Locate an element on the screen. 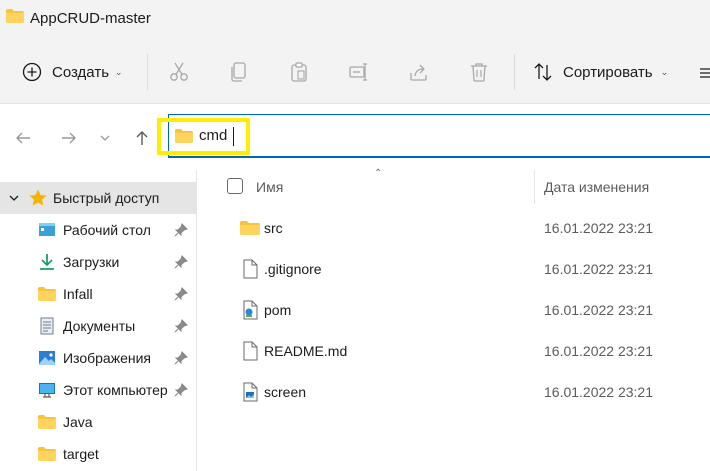 The image size is (710, 471). sidebar-item-label: Загрузки is located at coordinates (91, 262).